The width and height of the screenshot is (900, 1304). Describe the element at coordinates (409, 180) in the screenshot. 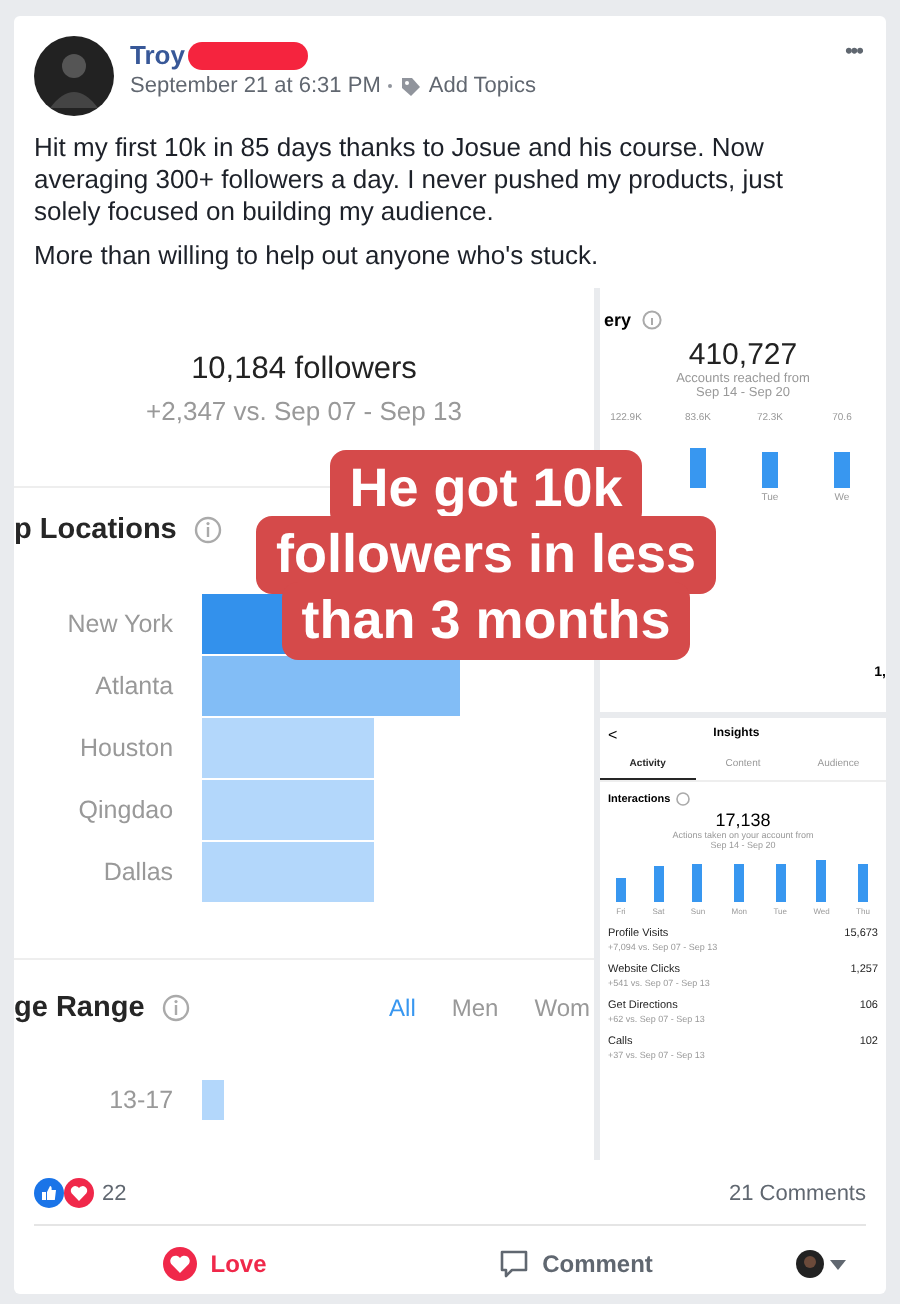

I see `post-text: Hit my first 10k in 85 days thanks to Josue and his course. Now averaging 300+ followers a day. I never pushed my products, just solely focused on building my audience.` at that location.